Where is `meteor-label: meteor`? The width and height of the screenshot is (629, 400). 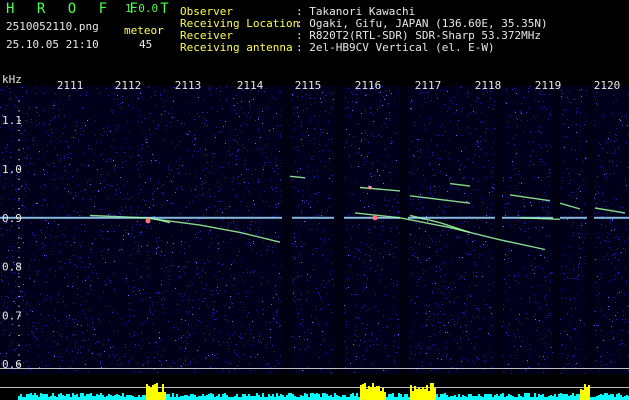 meteor-label: meteor is located at coordinates (144, 30).